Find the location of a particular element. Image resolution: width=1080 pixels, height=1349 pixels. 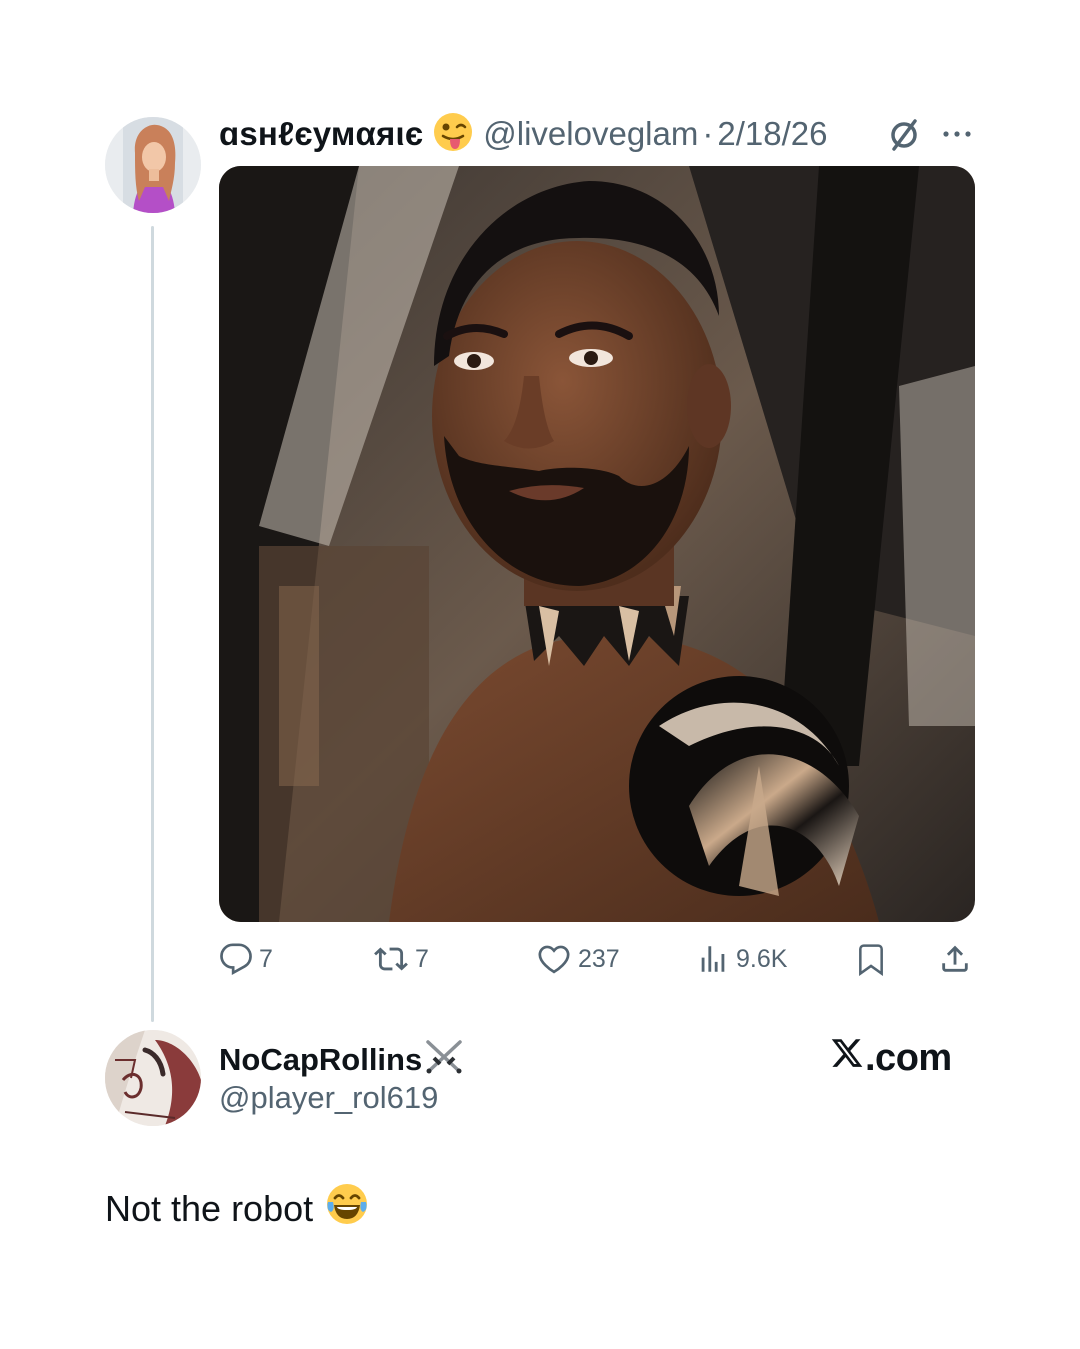

share-button is located at coordinates (955, 959).